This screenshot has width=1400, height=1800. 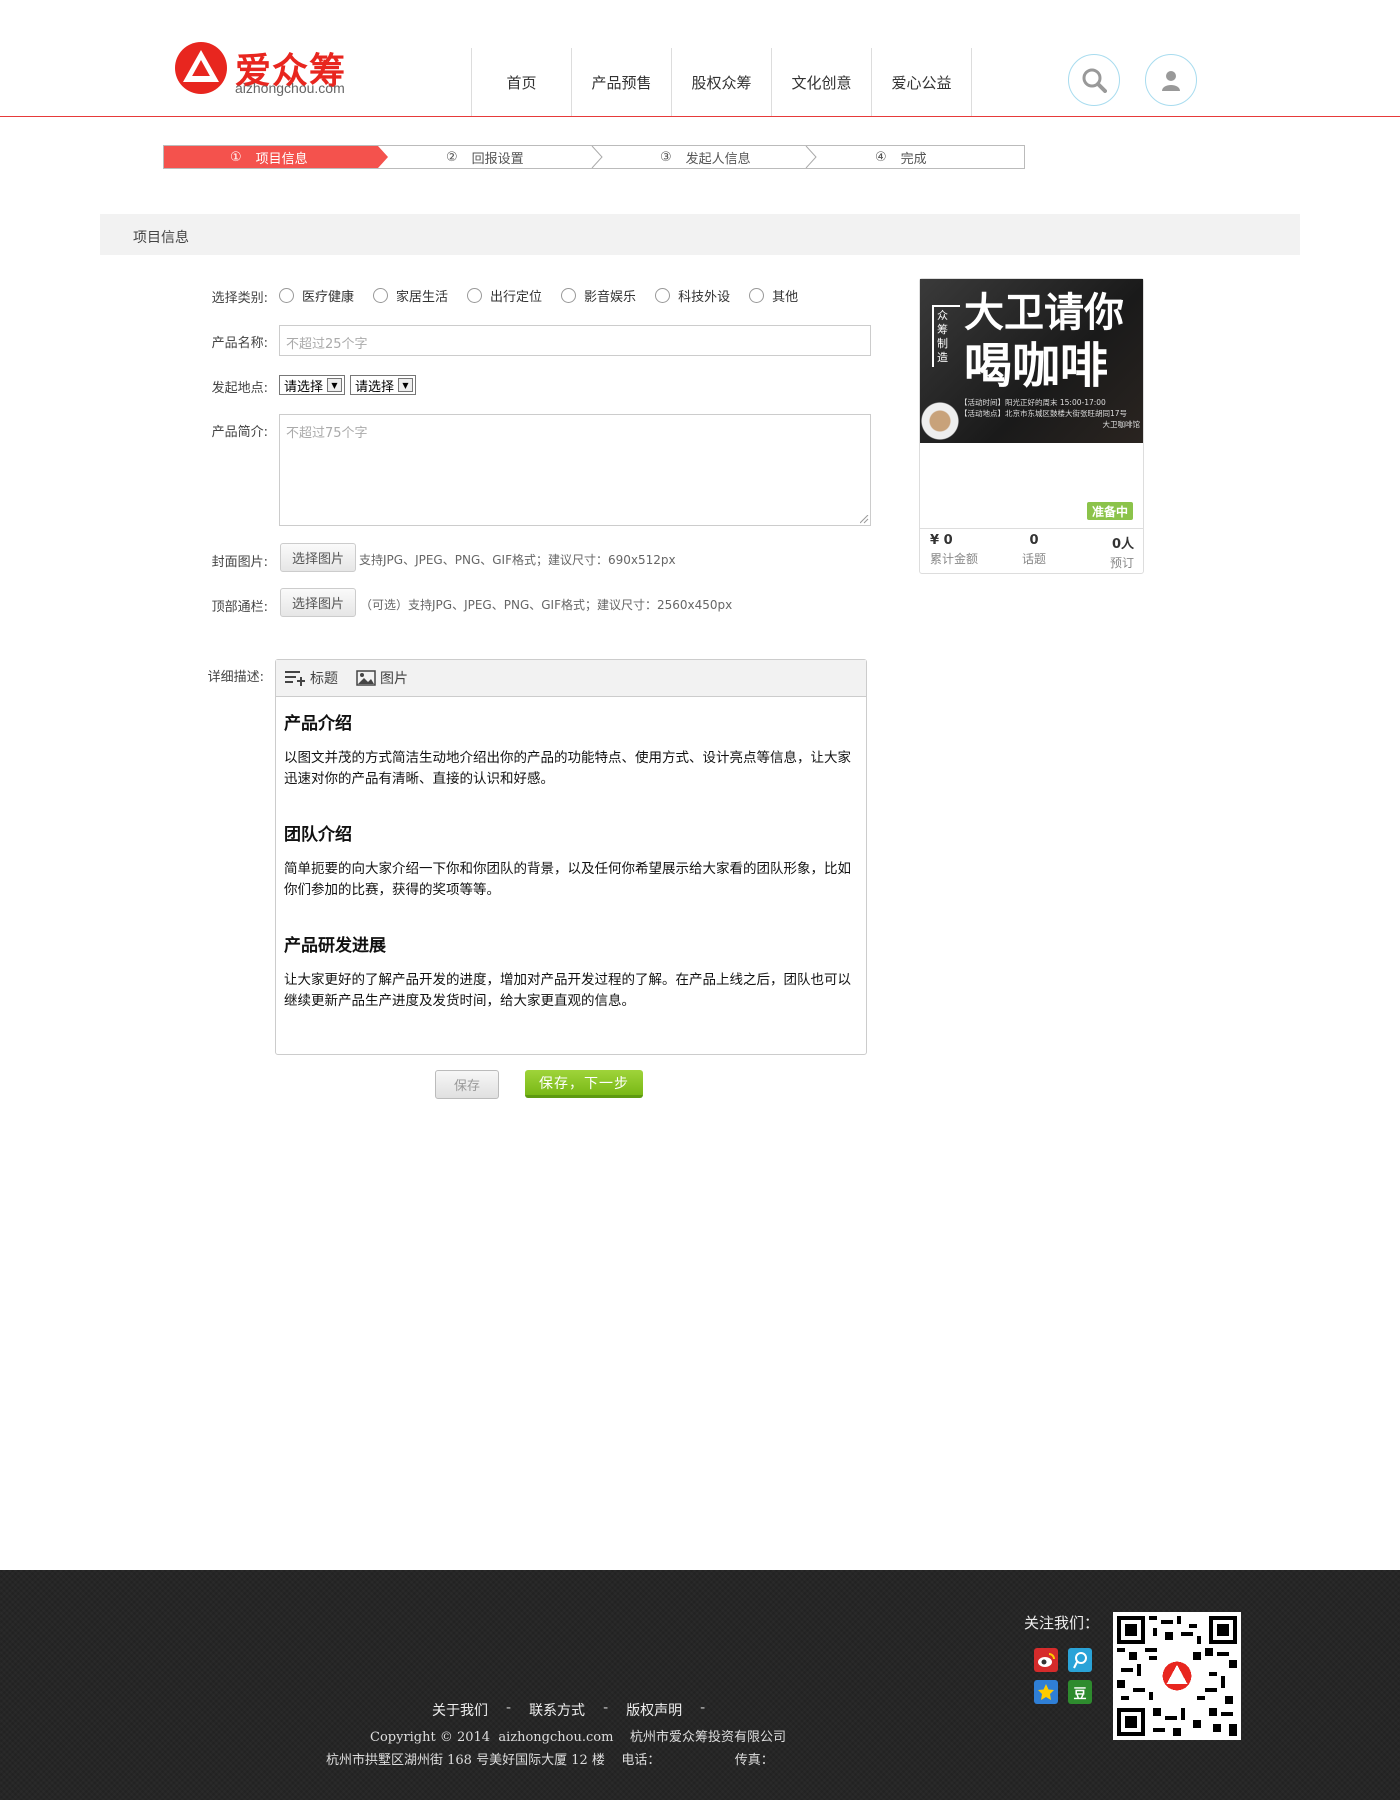 I want to click on cover-label: 封面图片:, so click(x=239, y=562).